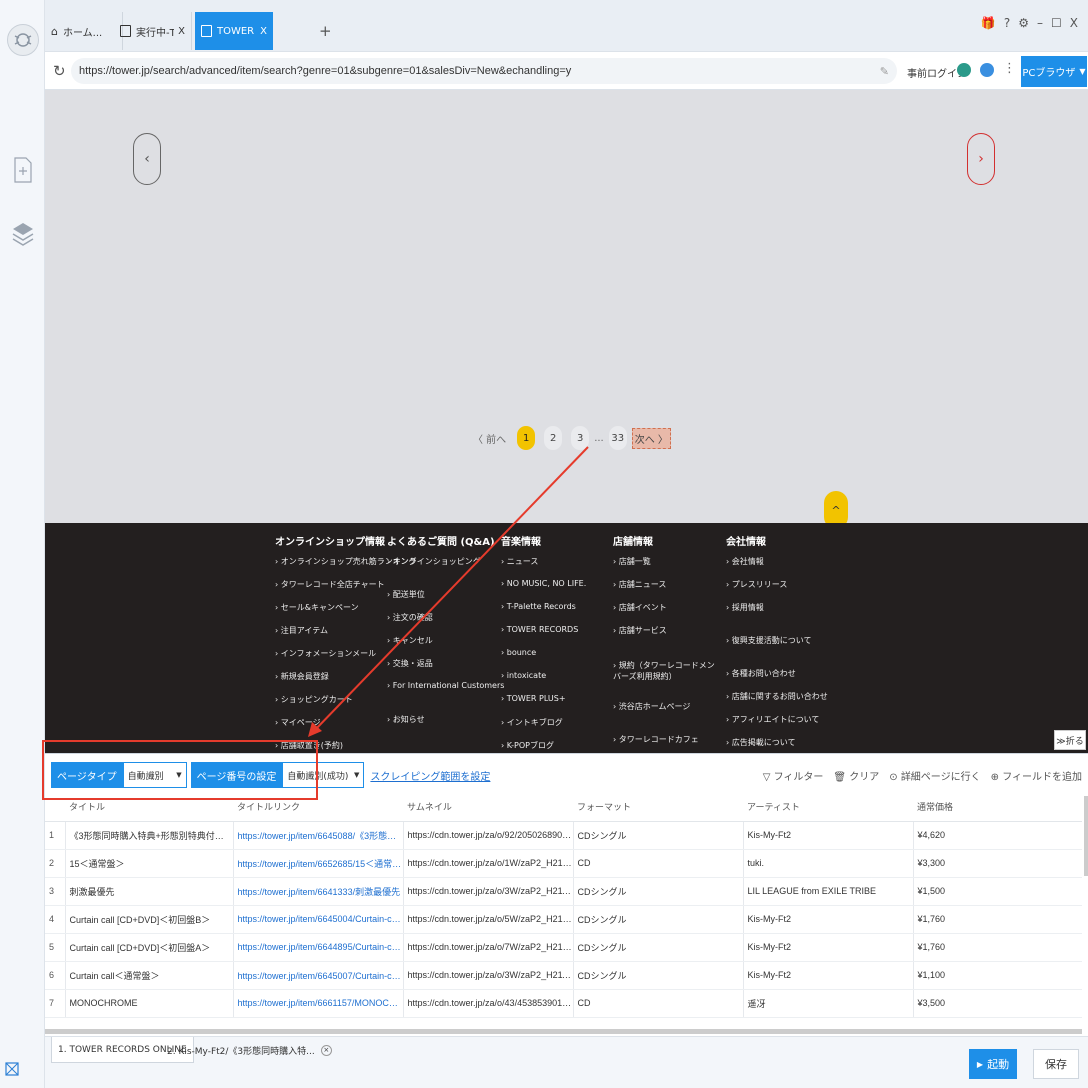  I want to click on carousel-prev-button: ‹, so click(147, 159).